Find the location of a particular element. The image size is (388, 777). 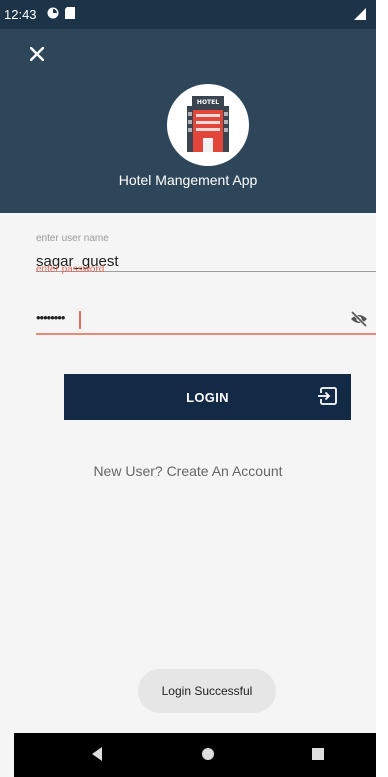

login-icon is located at coordinates (327, 397).